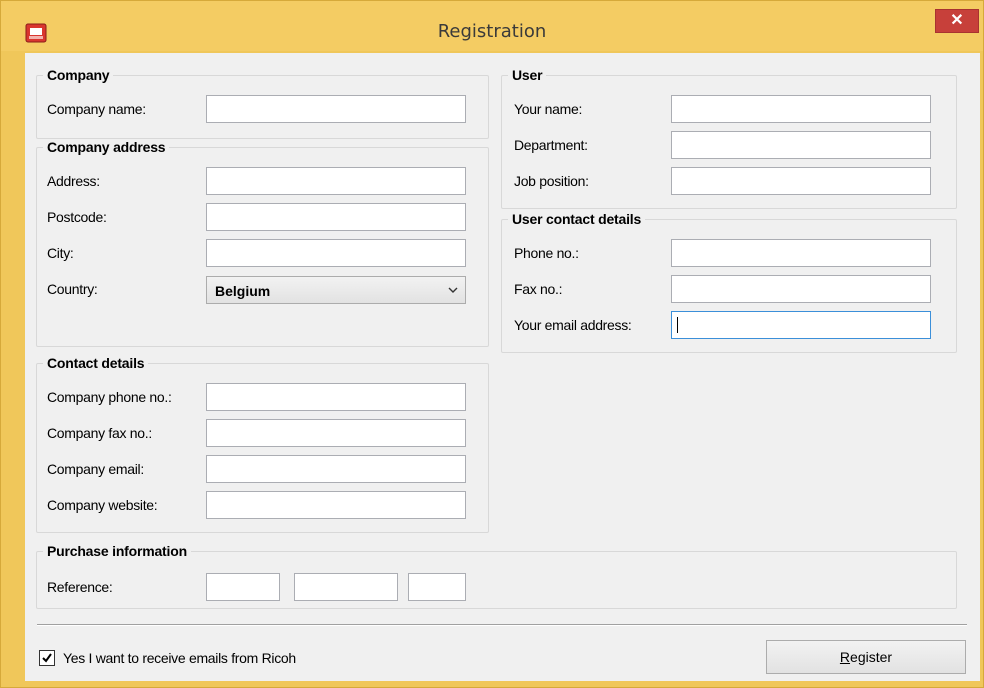 This screenshot has width=984, height=688. I want to click on purchase-information-group-title: Purchase information, so click(117, 551).